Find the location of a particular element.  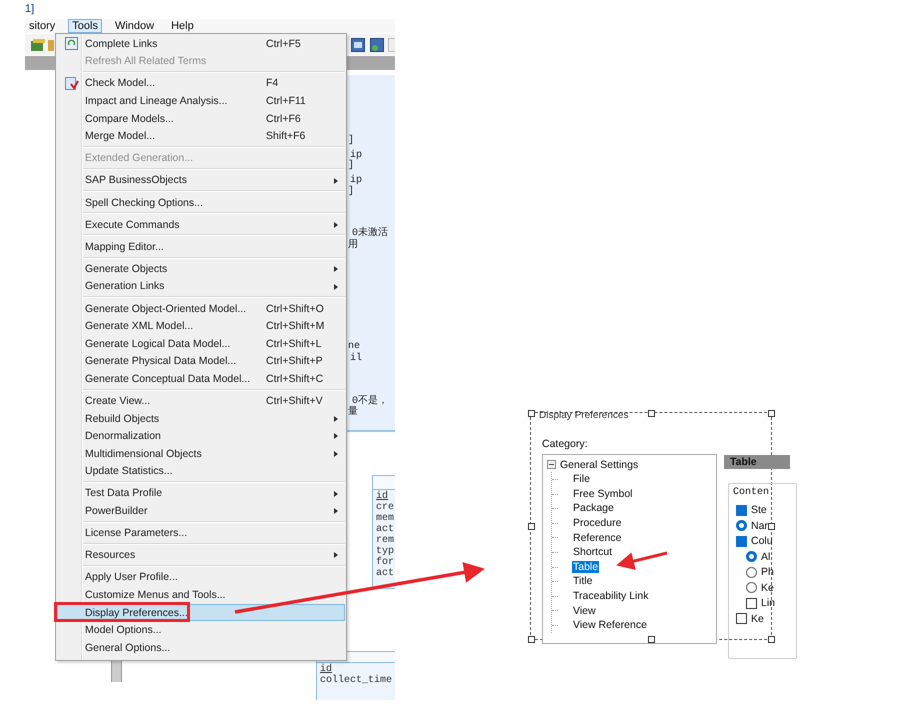

tree-item: Free Symbol is located at coordinates (603, 494).